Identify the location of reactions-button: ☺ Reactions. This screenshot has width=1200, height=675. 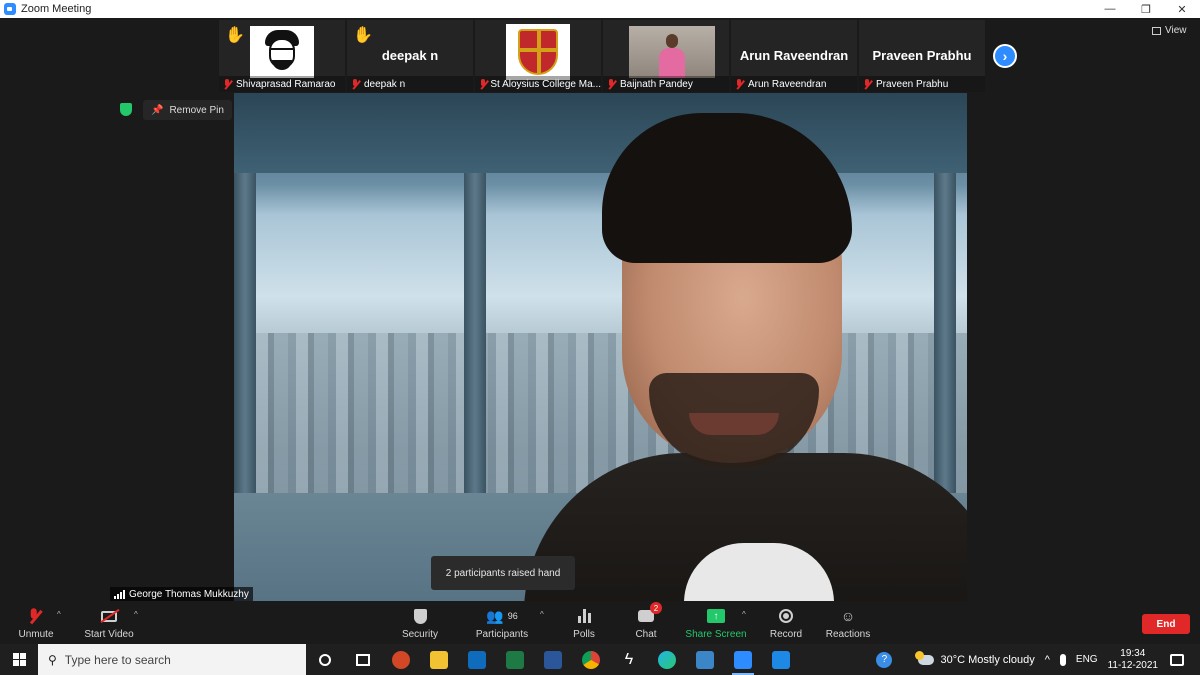
(848, 623).